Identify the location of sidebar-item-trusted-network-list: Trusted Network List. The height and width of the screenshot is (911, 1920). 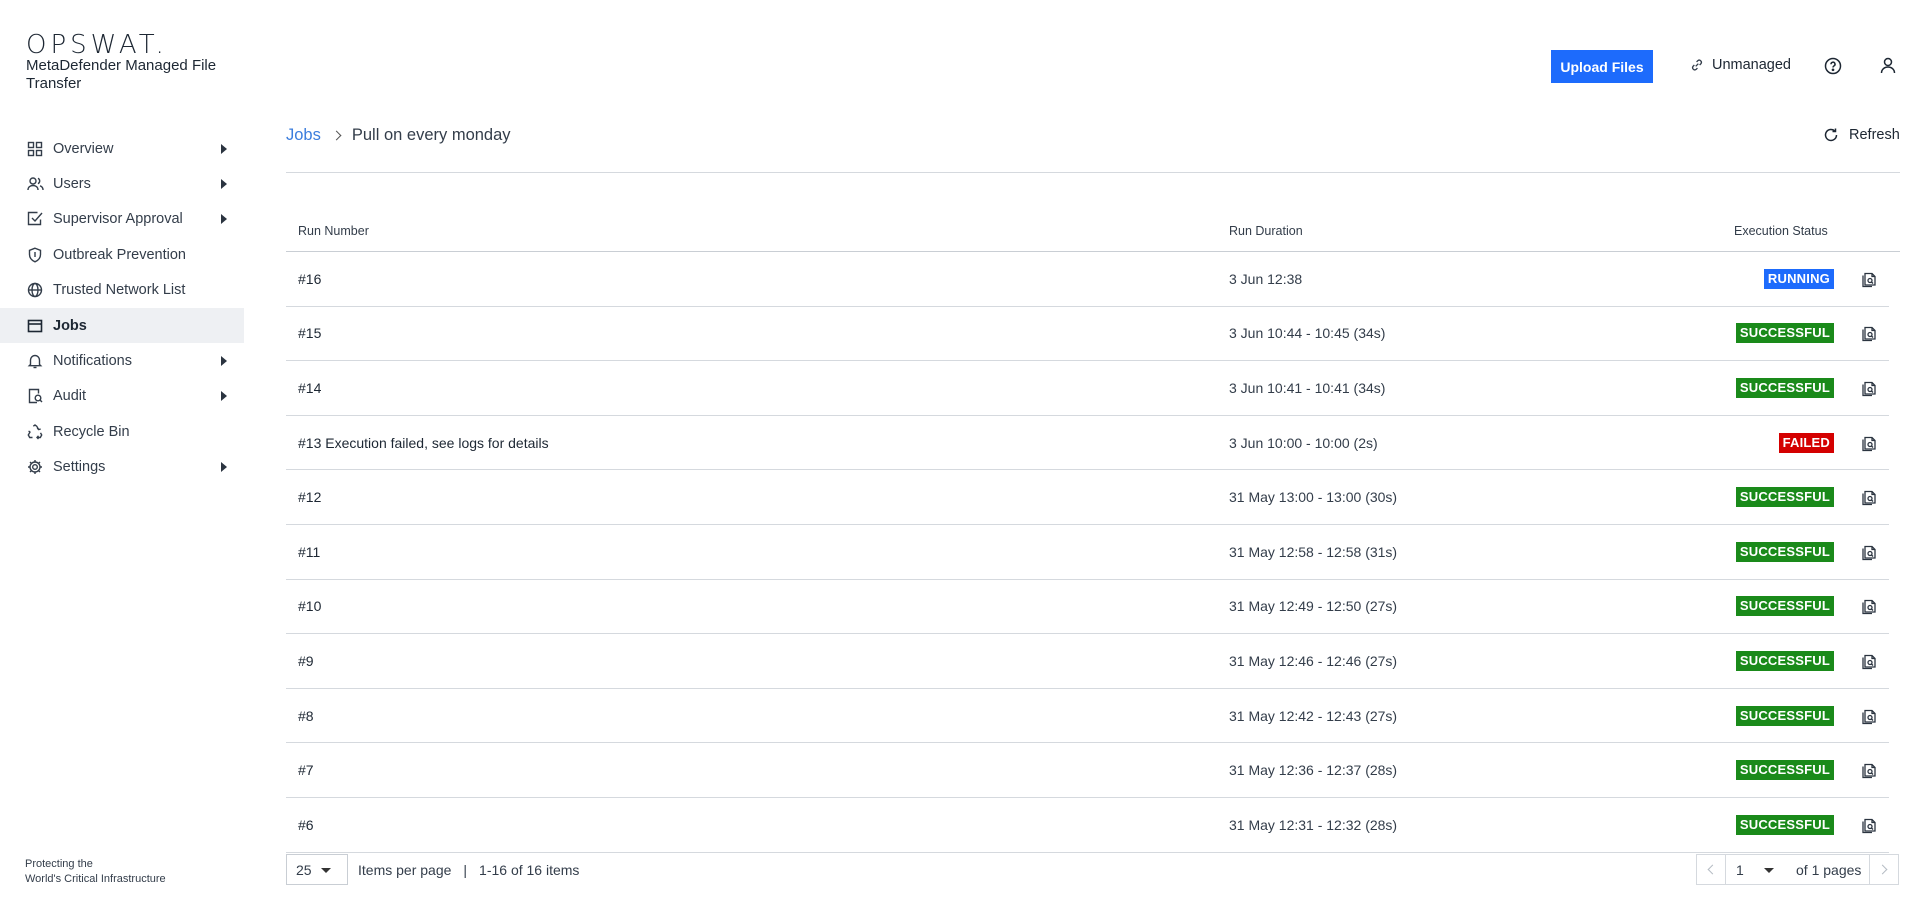
(122, 290).